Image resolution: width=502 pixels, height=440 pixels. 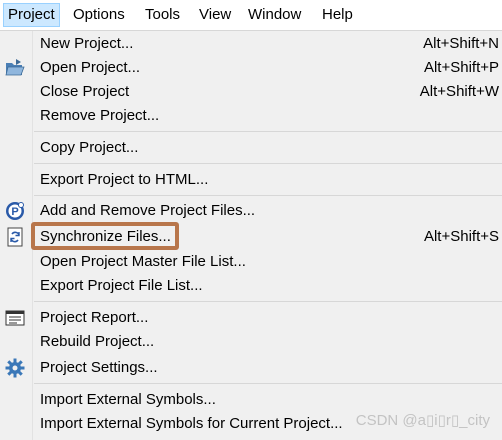 What do you see at coordinates (251, 92) in the screenshot?
I see `menu-item-close-project: Close Project Alt+Shift+W` at bounding box center [251, 92].